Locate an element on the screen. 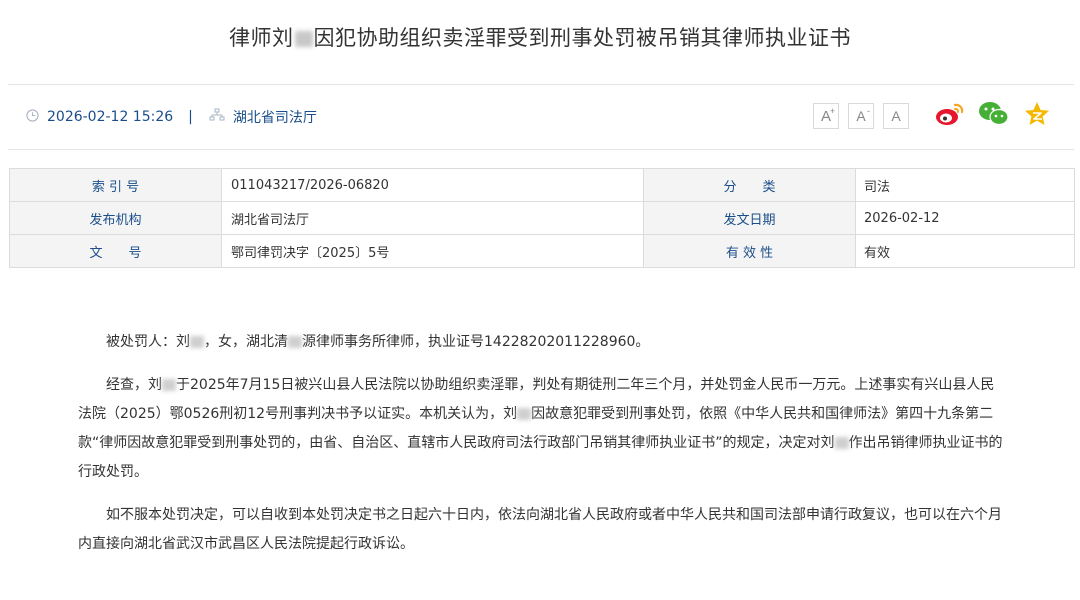  table-cell-value: 鄂司律罚决字〔2025〕5号 is located at coordinates (432, 251).